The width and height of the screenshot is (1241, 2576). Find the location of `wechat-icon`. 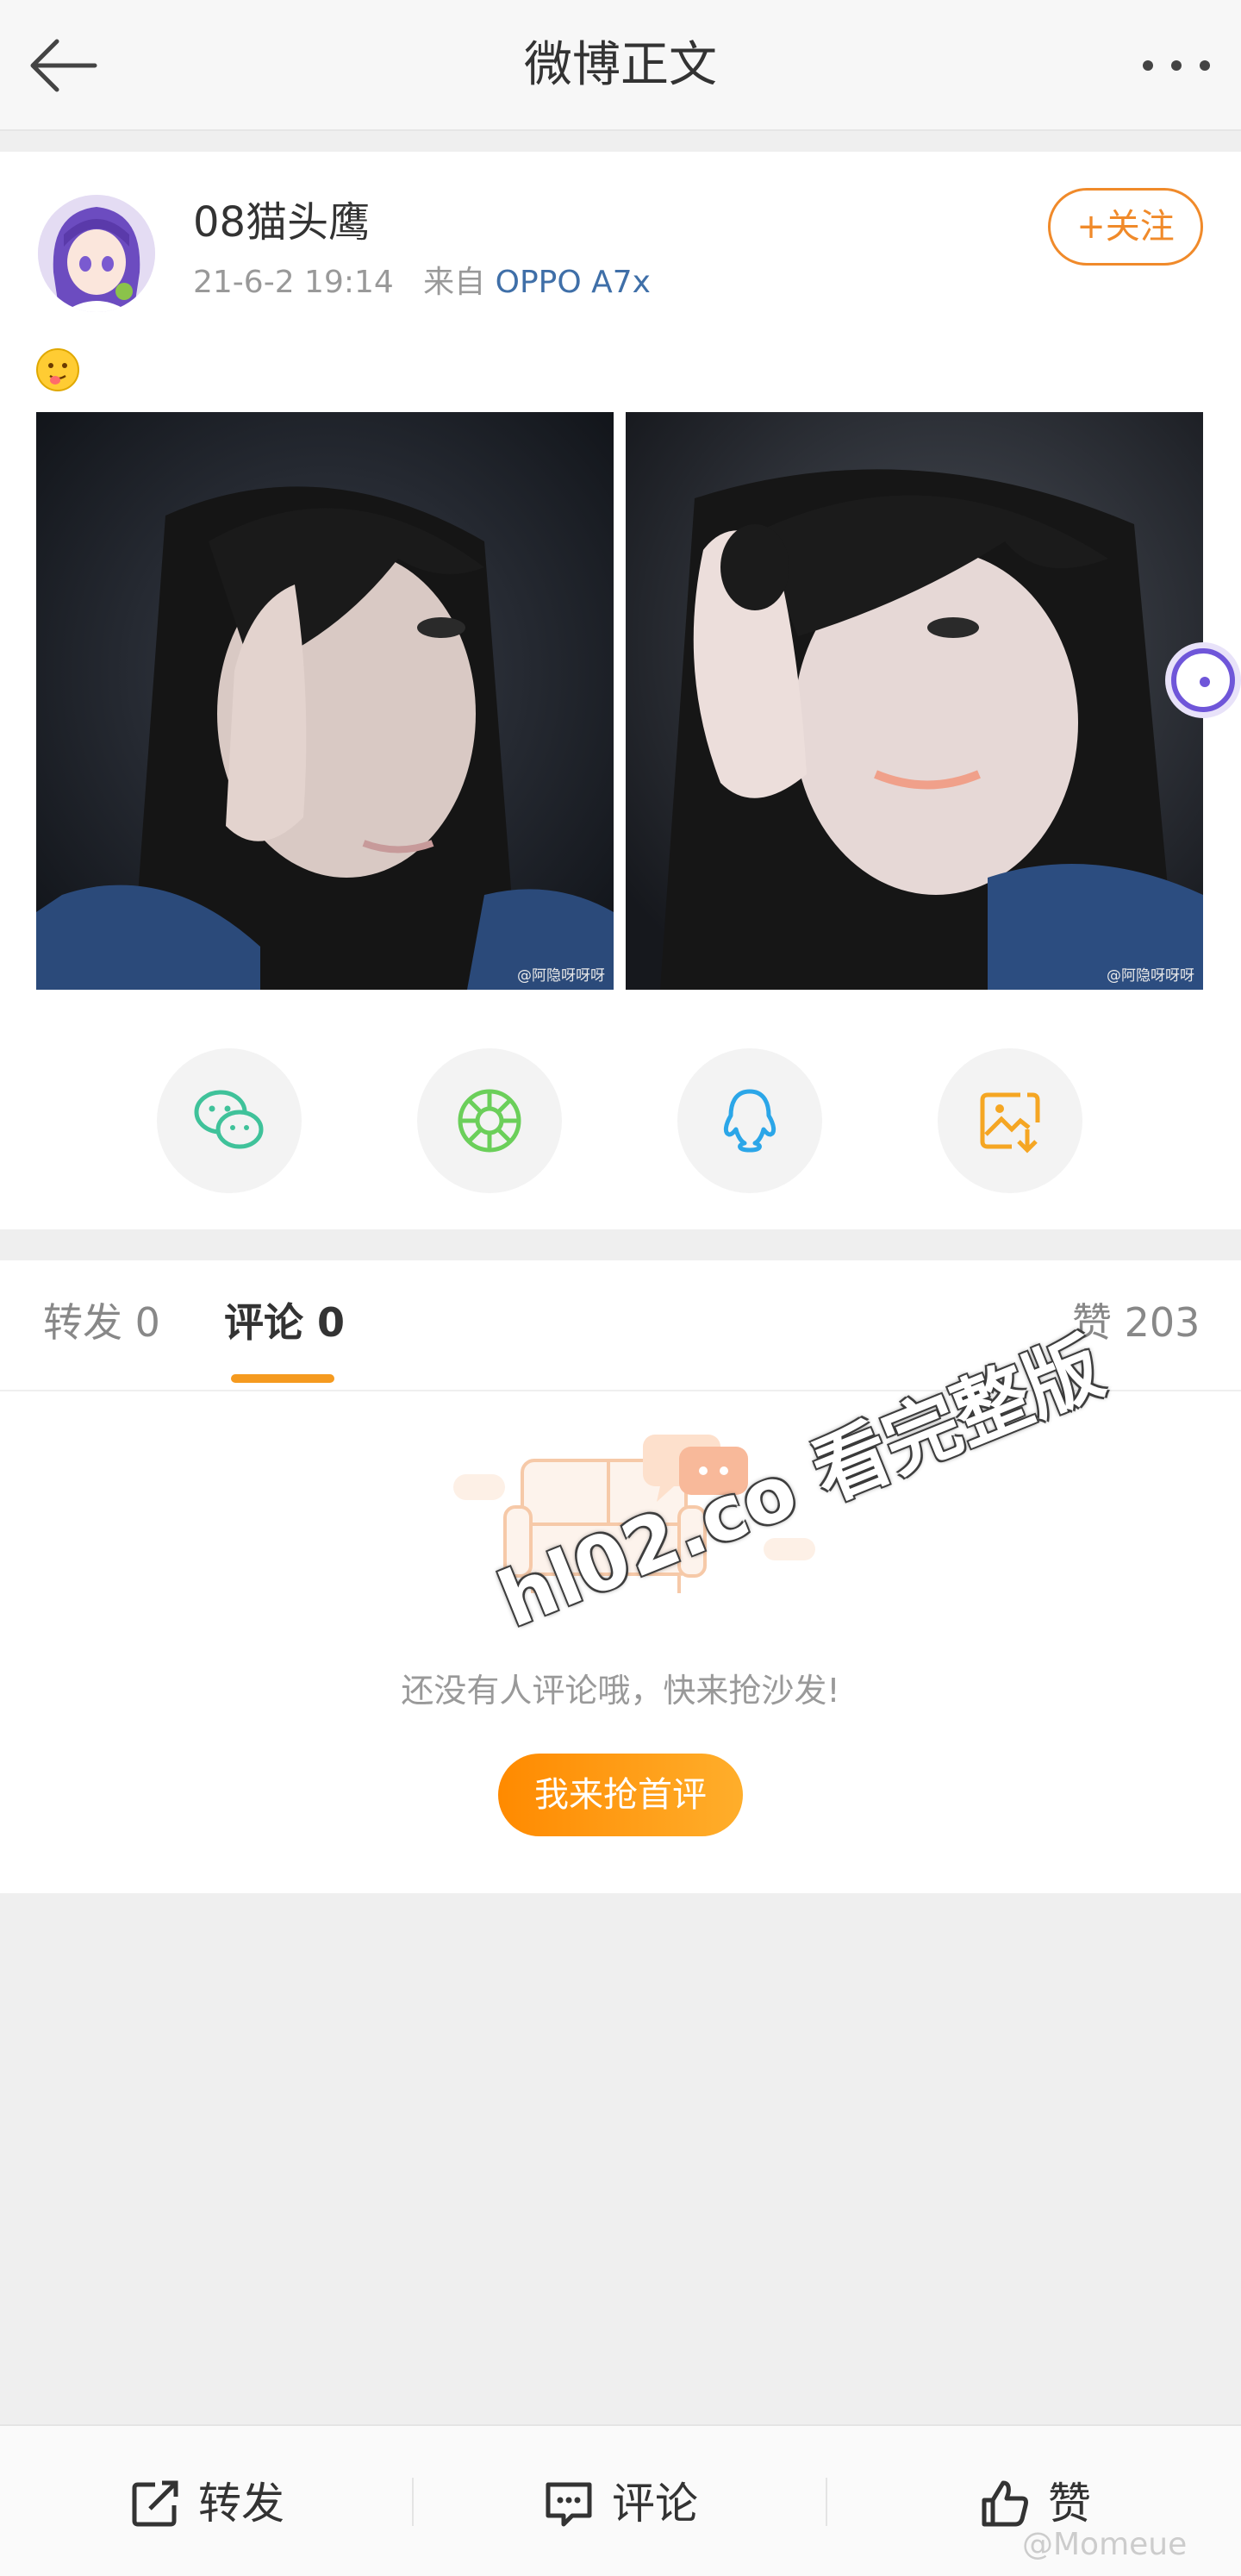

wechat-icon is located at coordinates (229, 1119).